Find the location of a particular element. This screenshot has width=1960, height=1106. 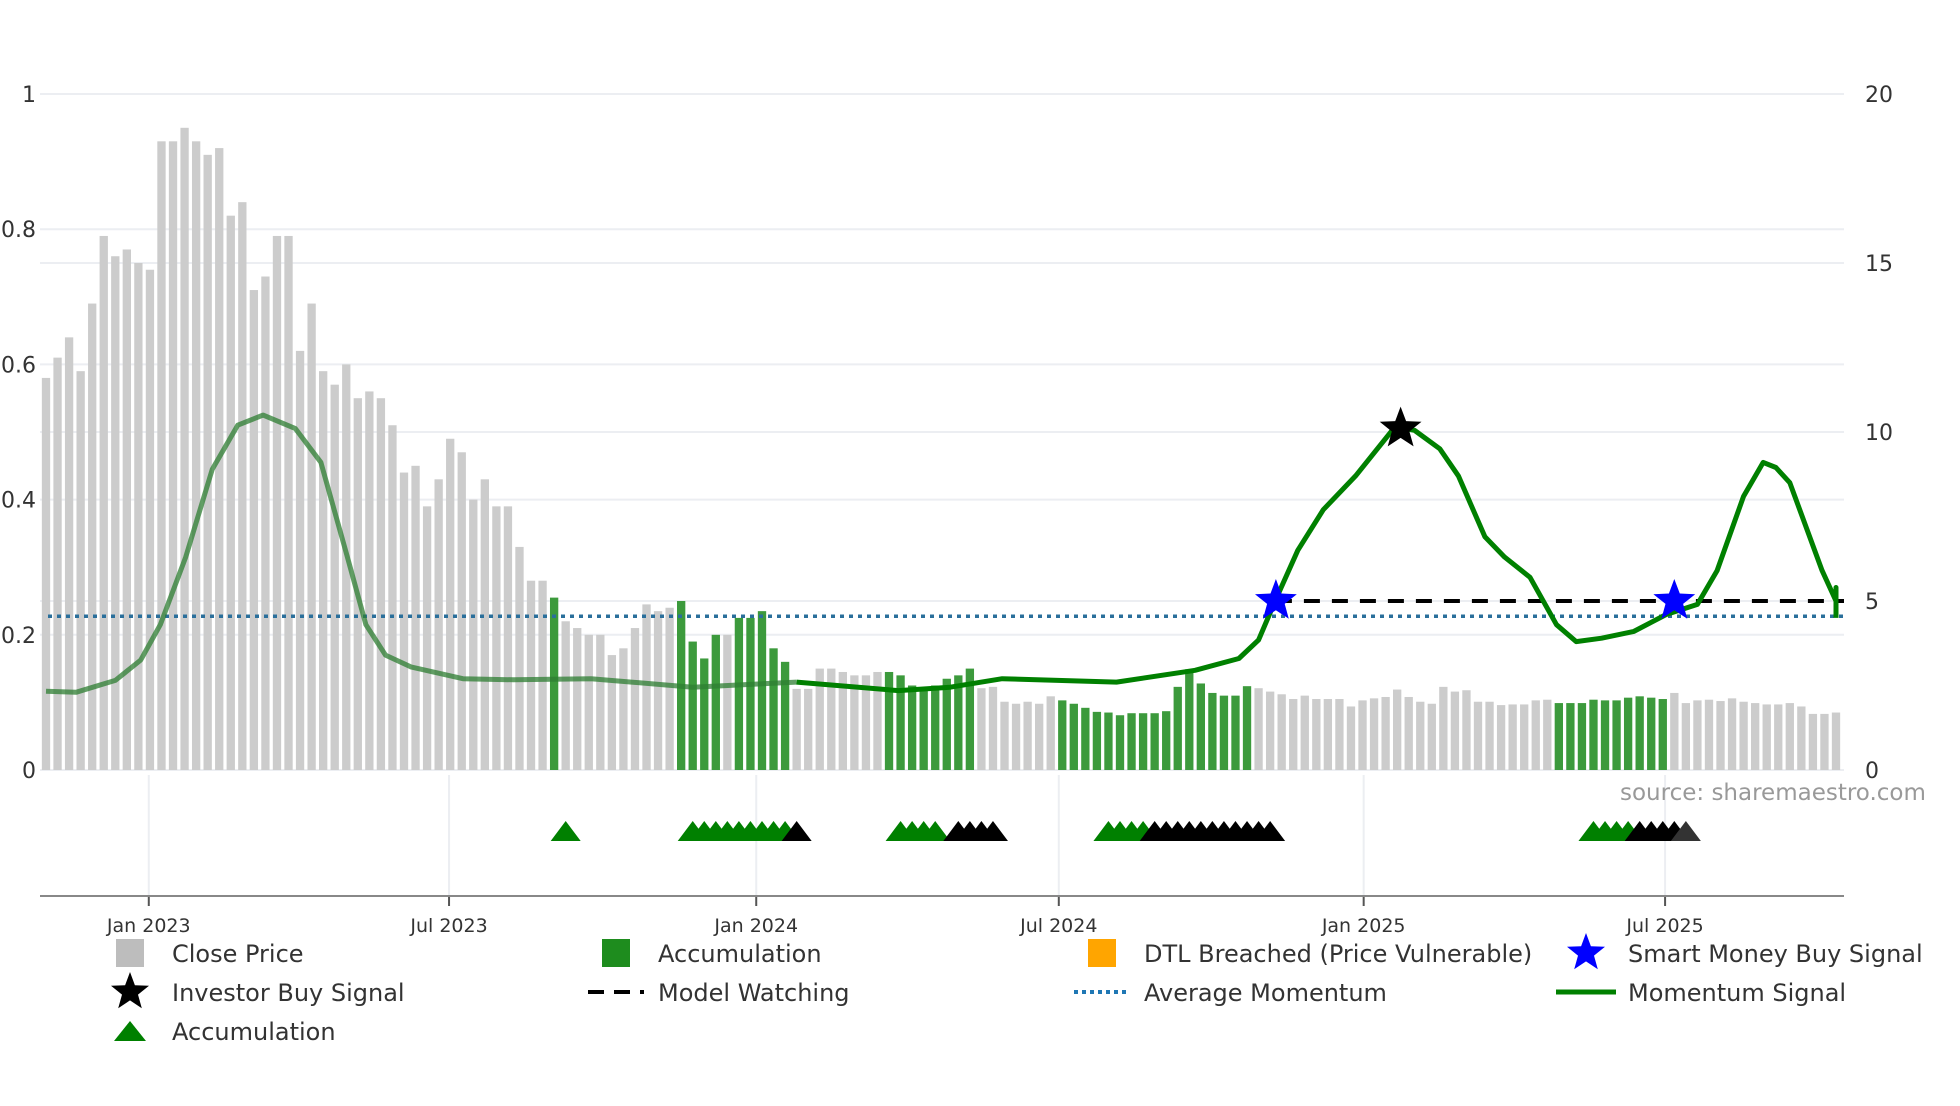

right-axis-tick: 20 is located at coordinates (1879, 95).